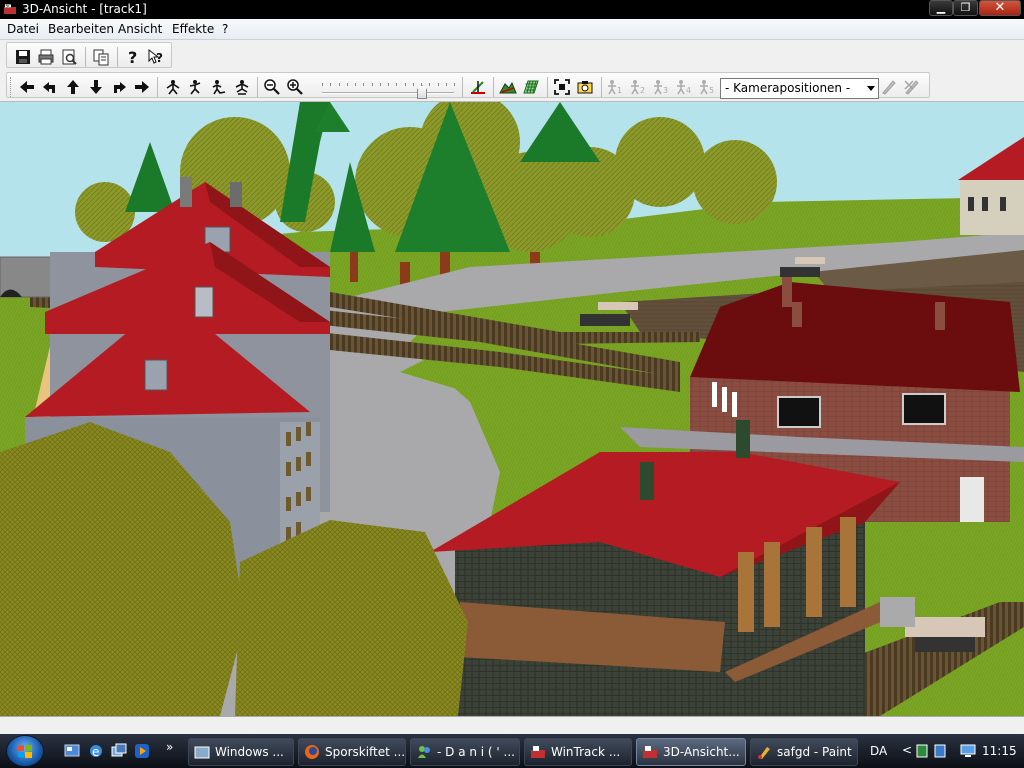 The height and width of the screenshot is (768, 1024). I want to click on toolbar-grip, so click(11, 87).